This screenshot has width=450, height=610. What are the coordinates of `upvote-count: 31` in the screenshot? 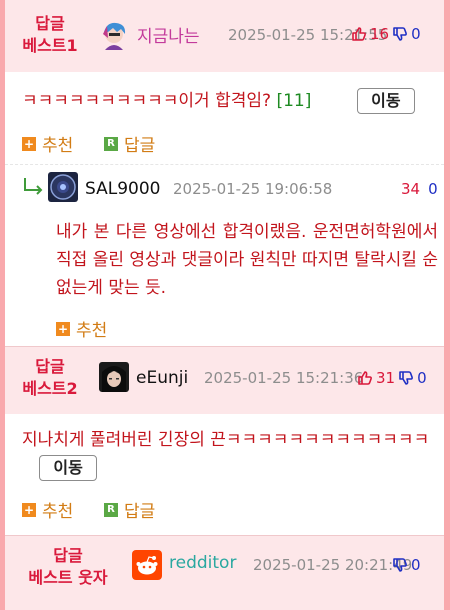 It's located at (386, 378).